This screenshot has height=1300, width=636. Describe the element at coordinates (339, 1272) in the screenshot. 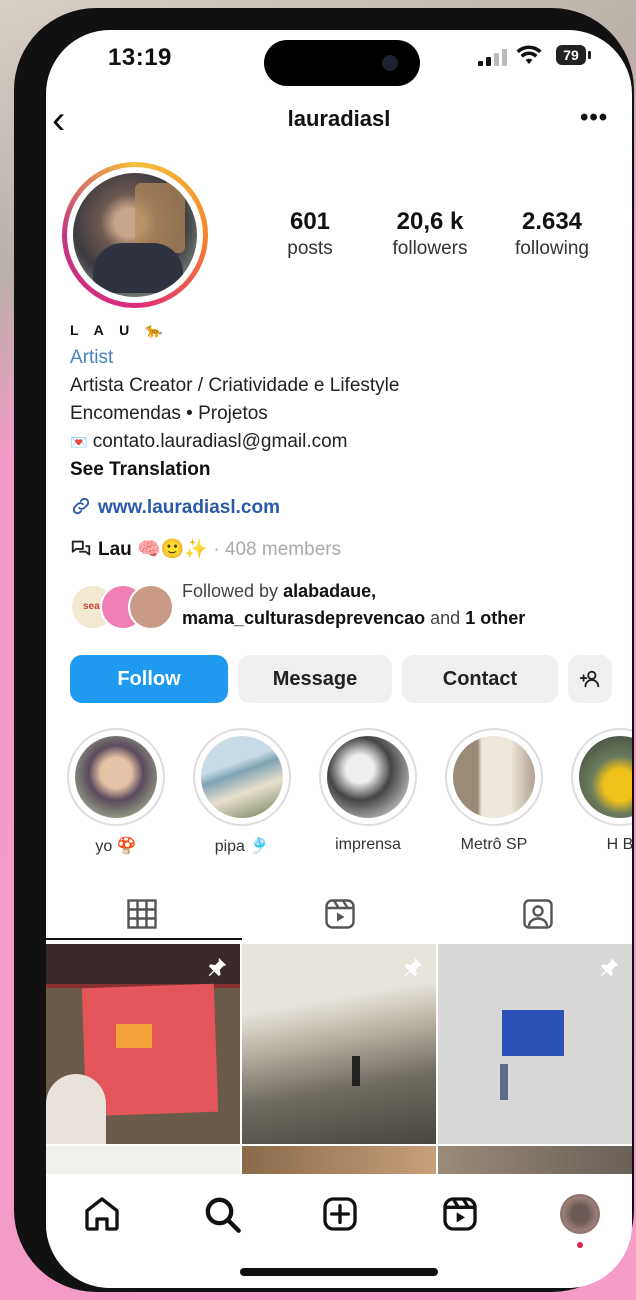

I see `home-indicator` at that location.